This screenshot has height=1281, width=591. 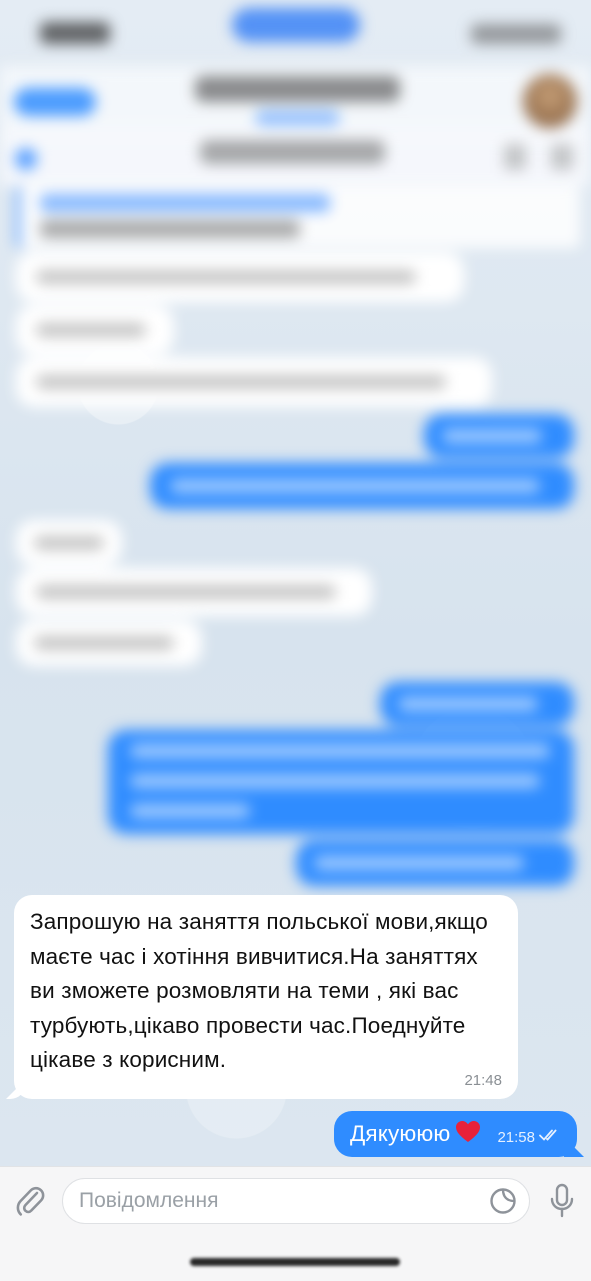 I want to click on status-bar, so click(x=295, y=33).